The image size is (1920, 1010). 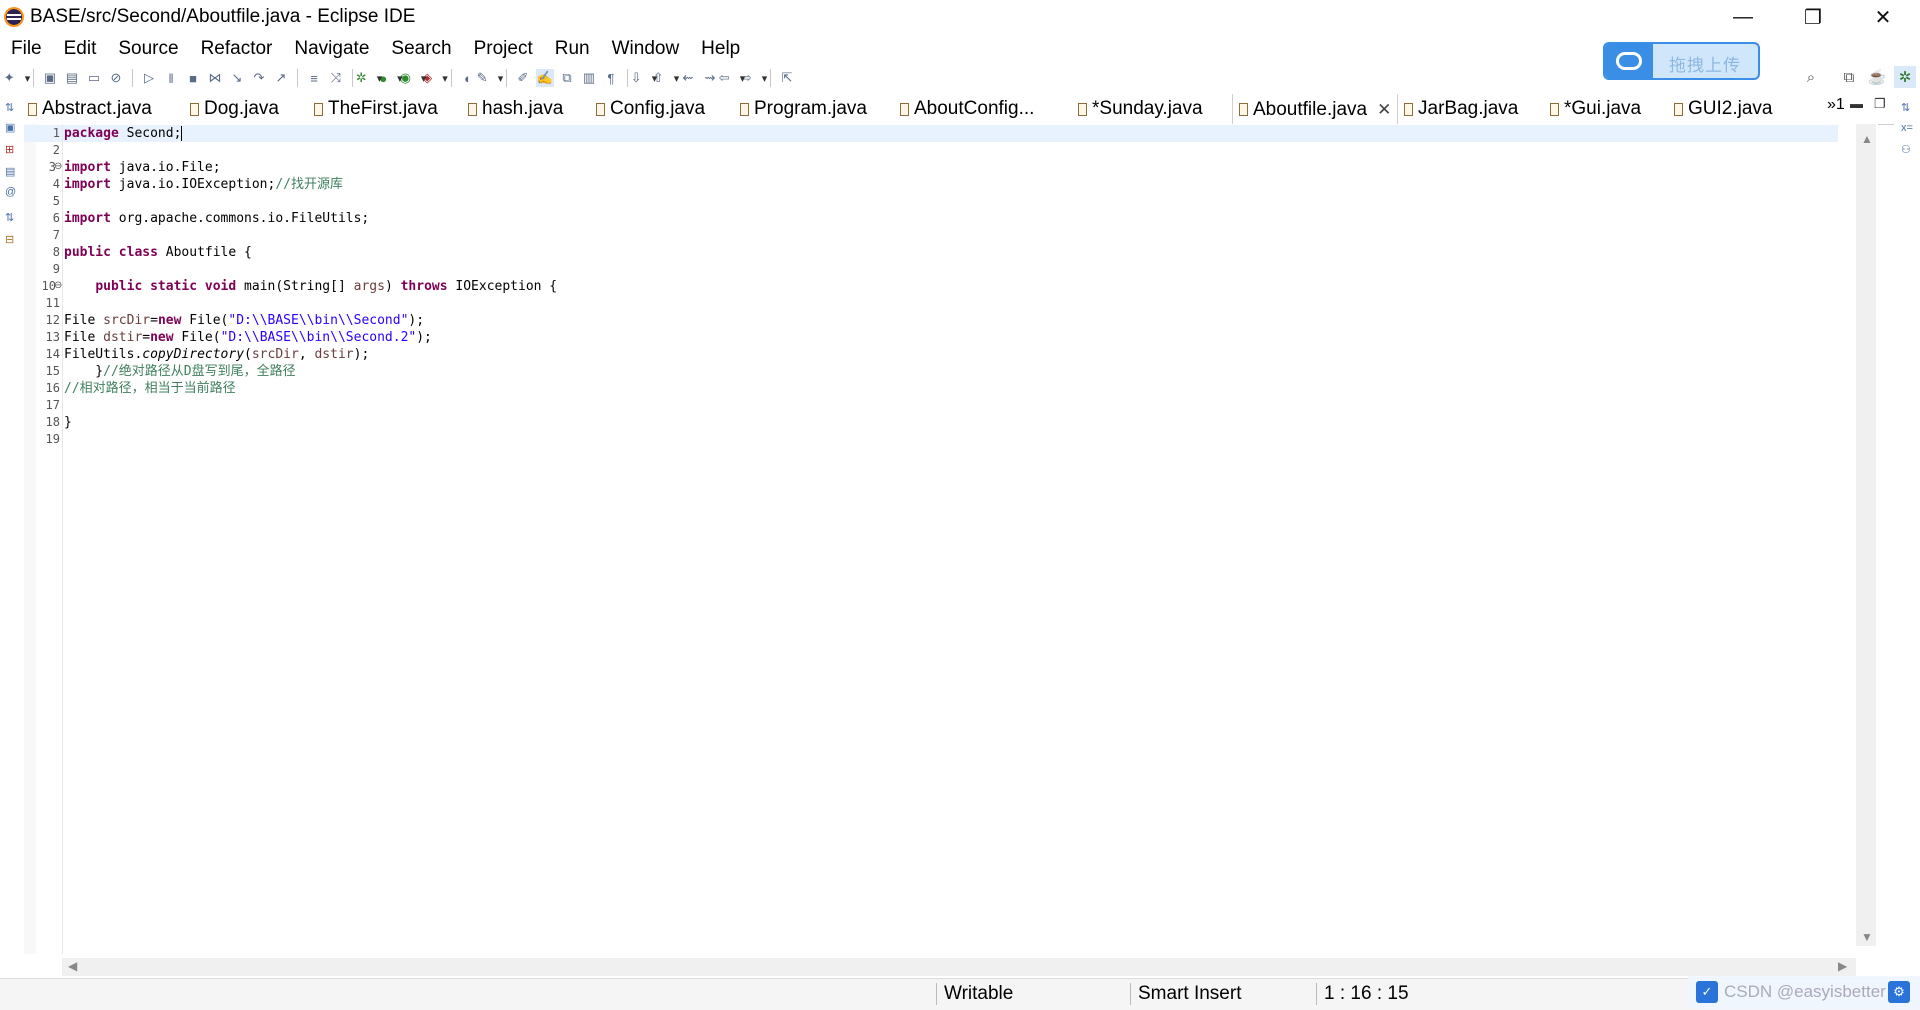 I want to click on variables-icon: x=, so click(x=1907, y=128).